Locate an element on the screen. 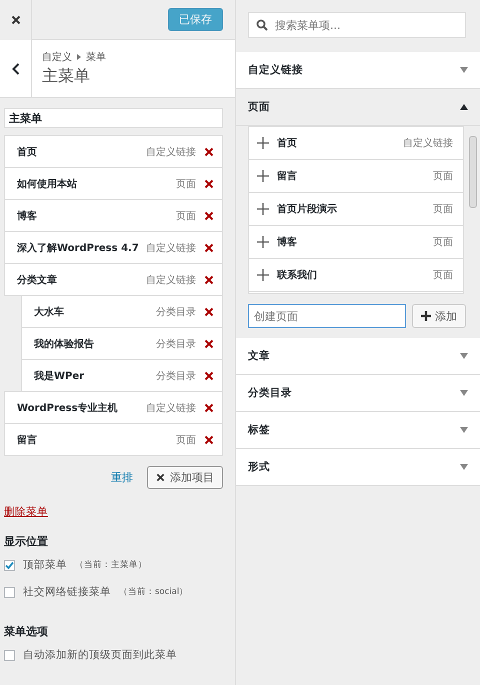  available-item: 留言 页面 is located at coordinates (356, 176).